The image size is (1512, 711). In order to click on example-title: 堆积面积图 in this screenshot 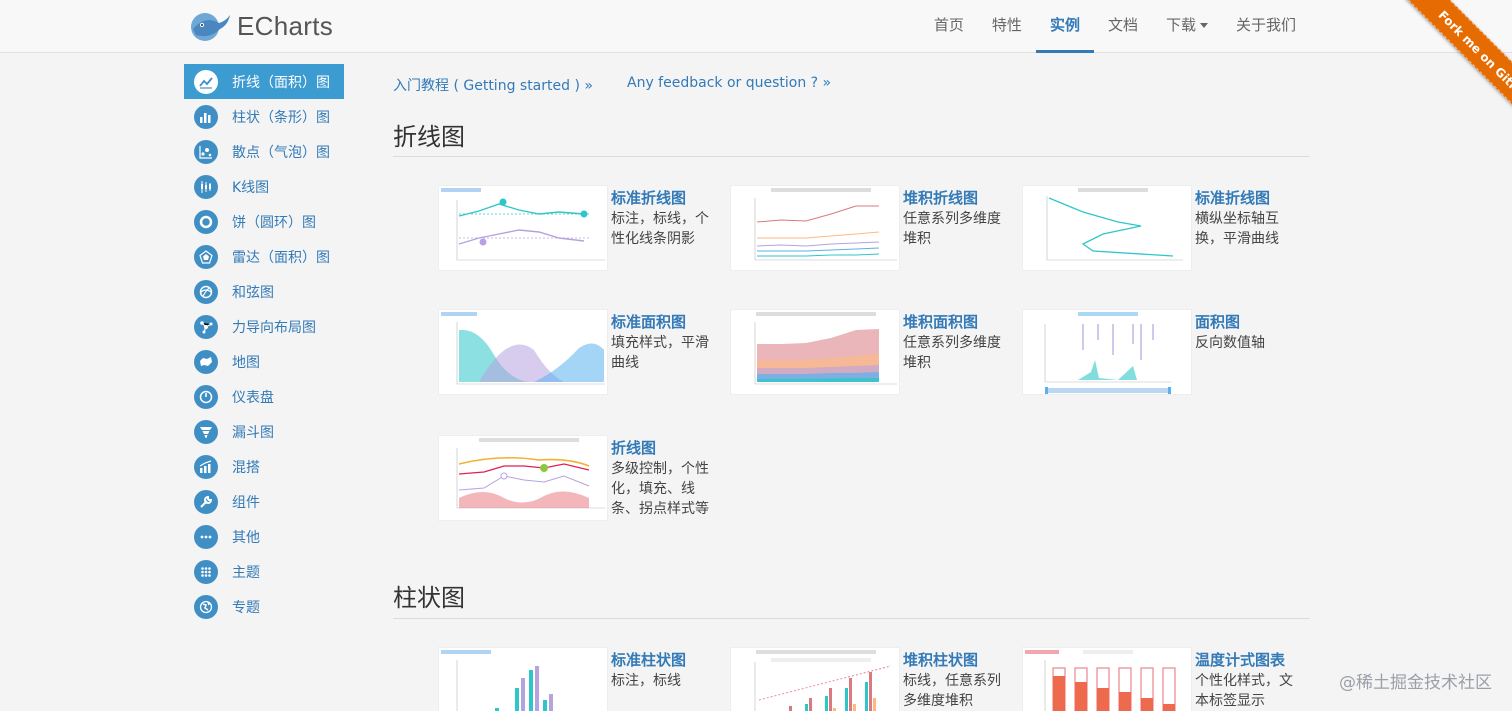, I will do `click(940, 321)`.